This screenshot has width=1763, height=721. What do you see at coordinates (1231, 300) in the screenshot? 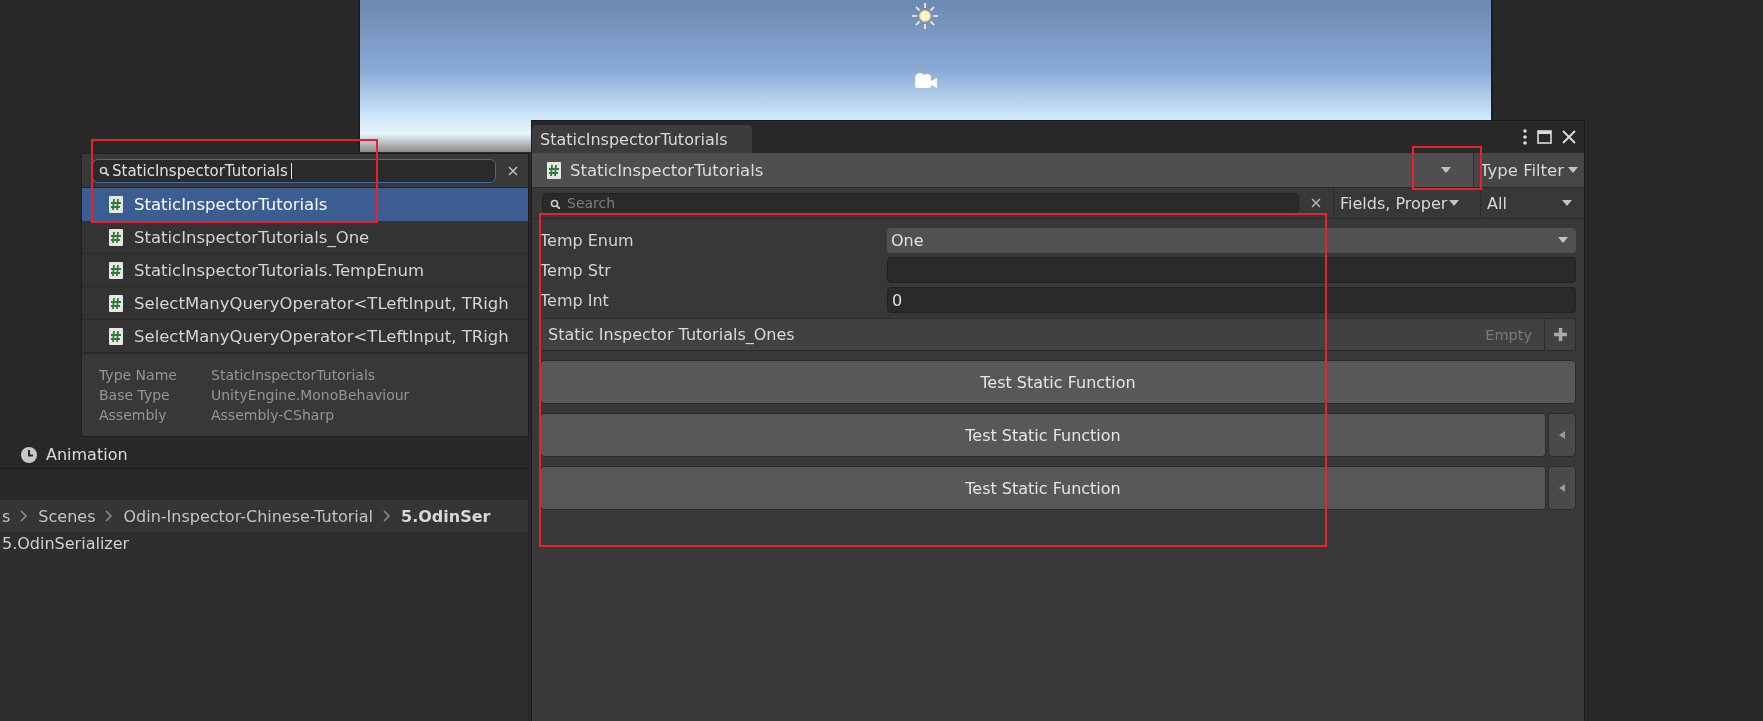
I see `text-field: 0` at bounding box center [1231, 300].